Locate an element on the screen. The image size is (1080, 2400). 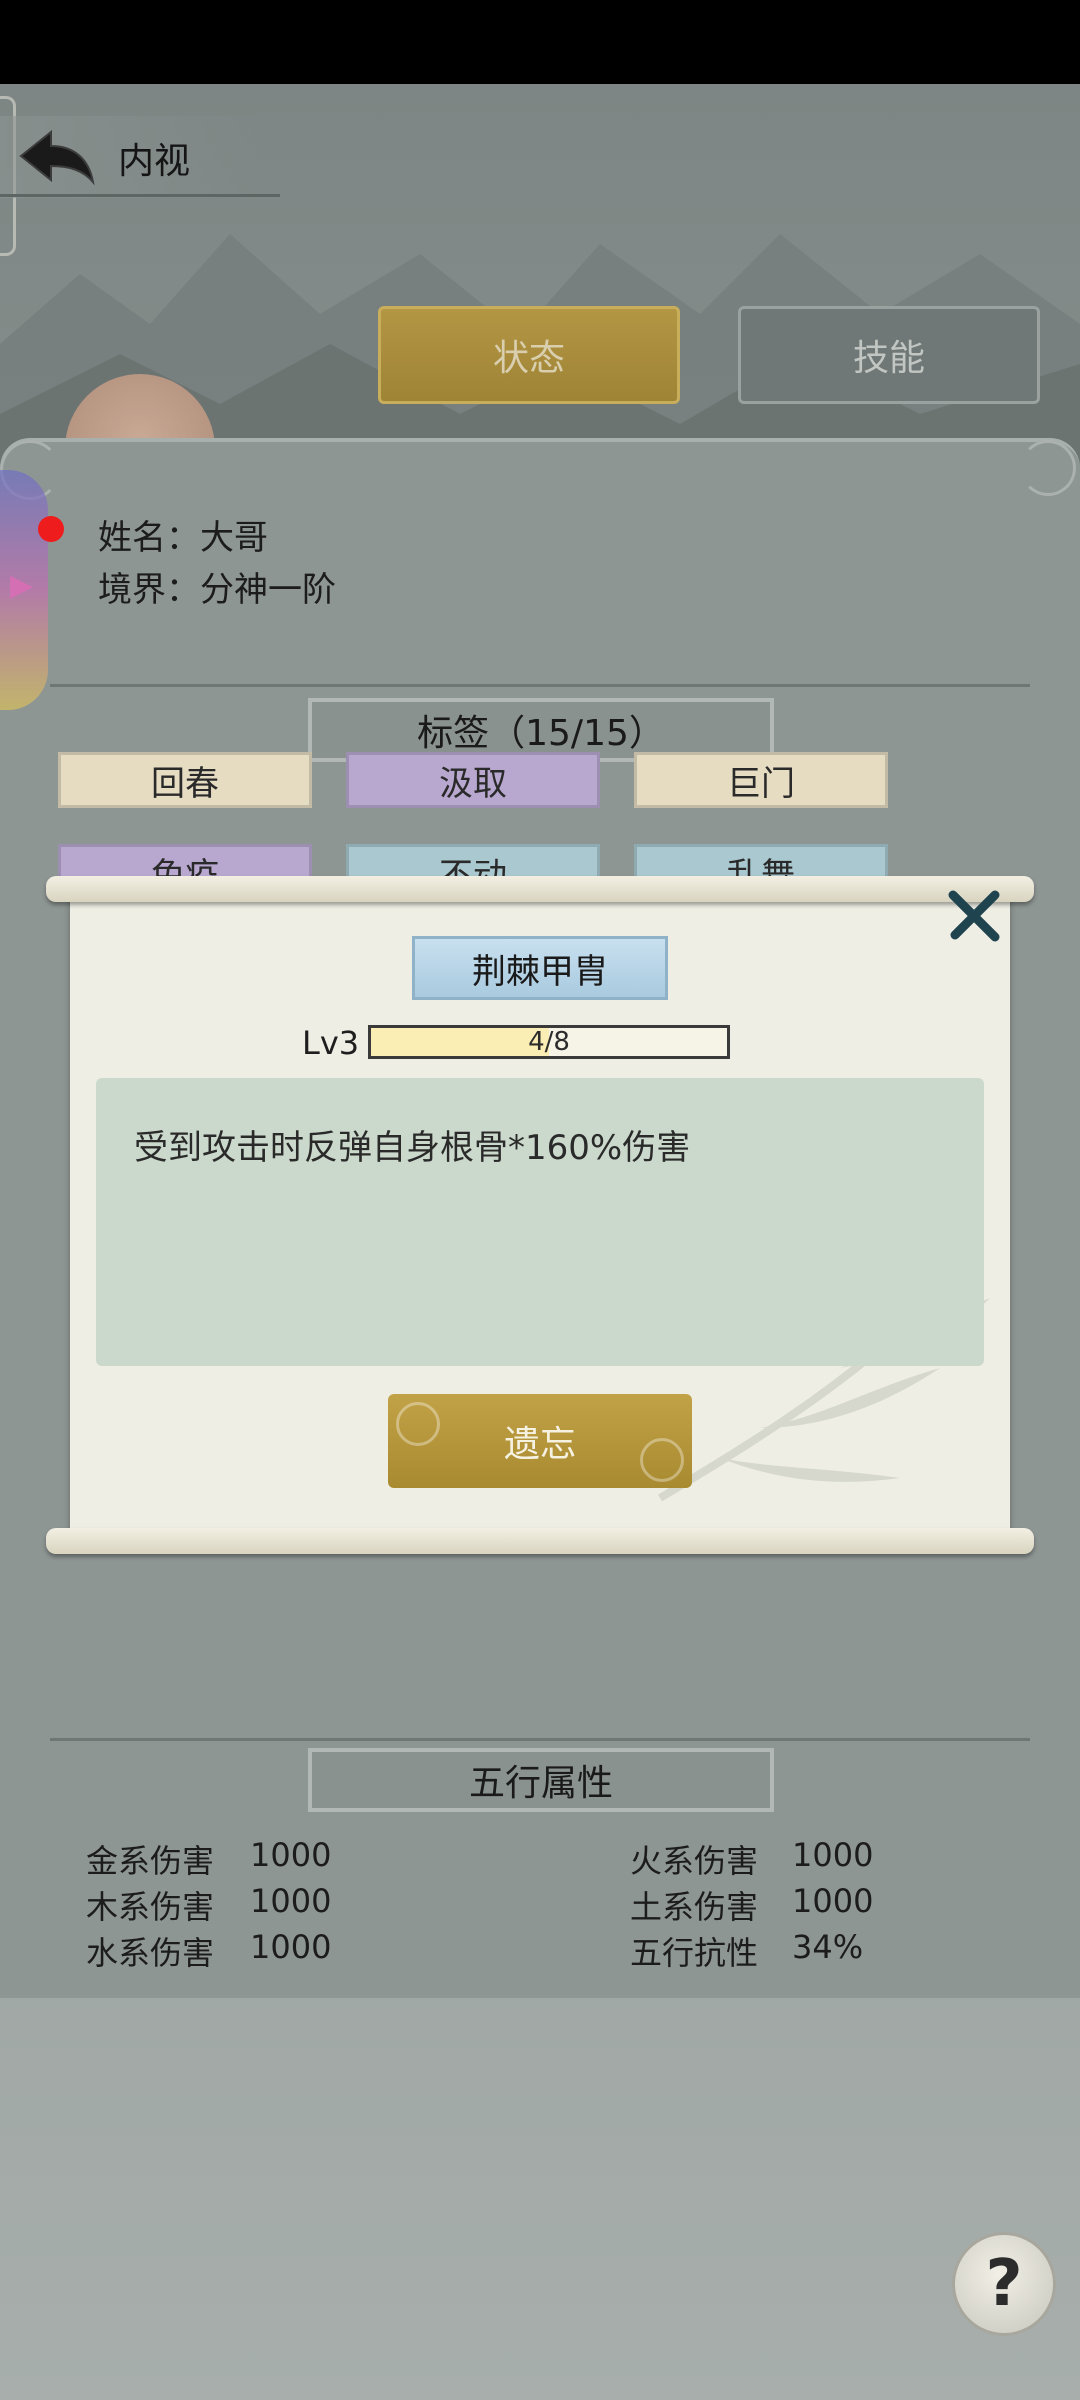
skill-name-badge: 荆棘甲胄 is located at coordinates (540, 968).